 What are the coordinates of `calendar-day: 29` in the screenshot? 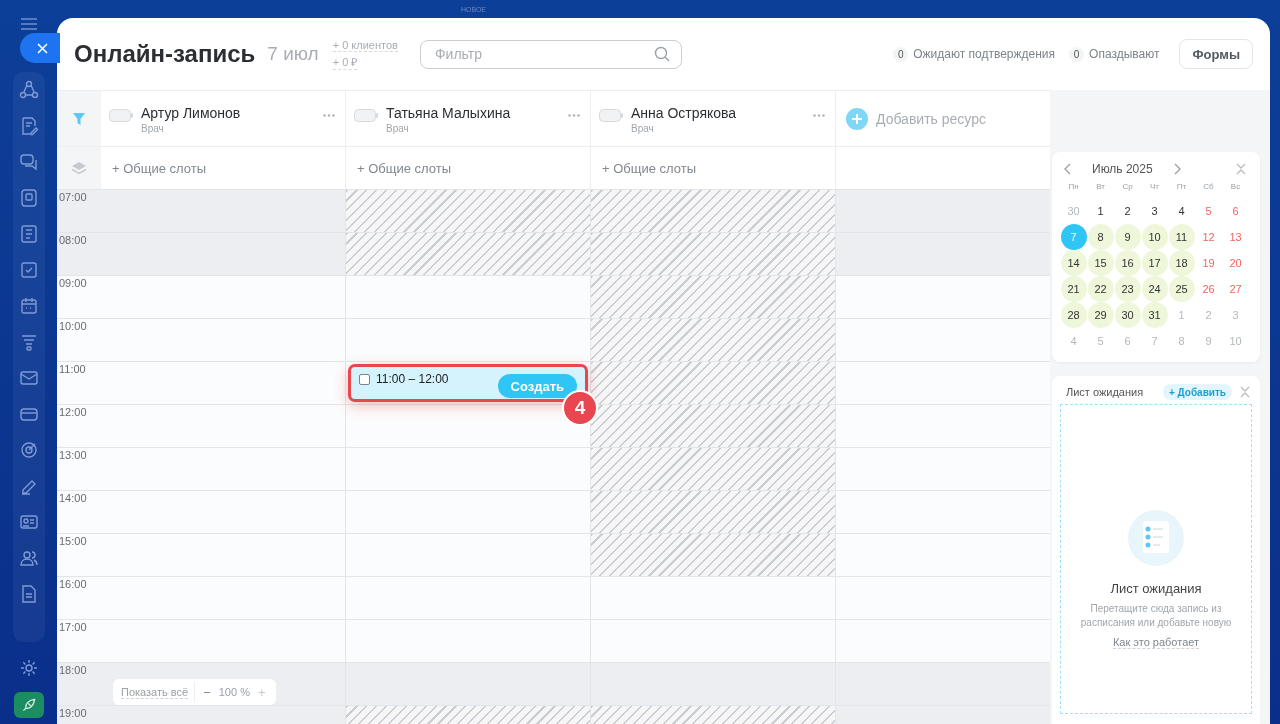 It's located at (1100, 315).